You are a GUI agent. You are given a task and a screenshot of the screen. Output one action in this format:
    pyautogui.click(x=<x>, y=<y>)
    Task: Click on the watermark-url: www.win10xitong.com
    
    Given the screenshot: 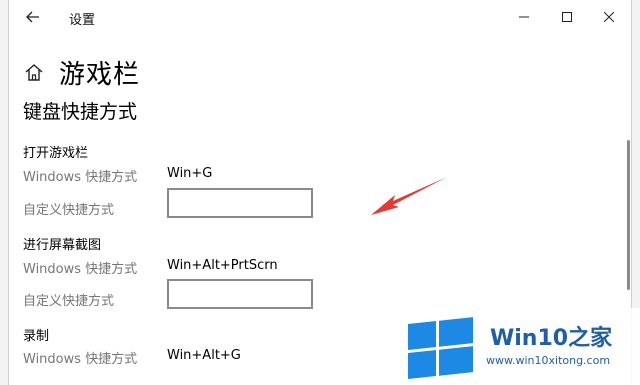 What is the action you would take?
    pyautogui.click(x=548, y=360)
    